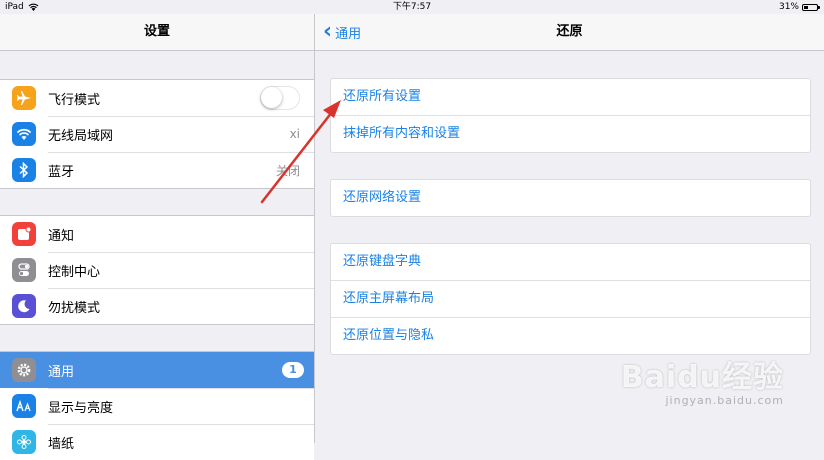 The height and width of the screenshot is (460, 824). I want to click on detail-navbar: ‹ 通用 还原, so click(569, 32).